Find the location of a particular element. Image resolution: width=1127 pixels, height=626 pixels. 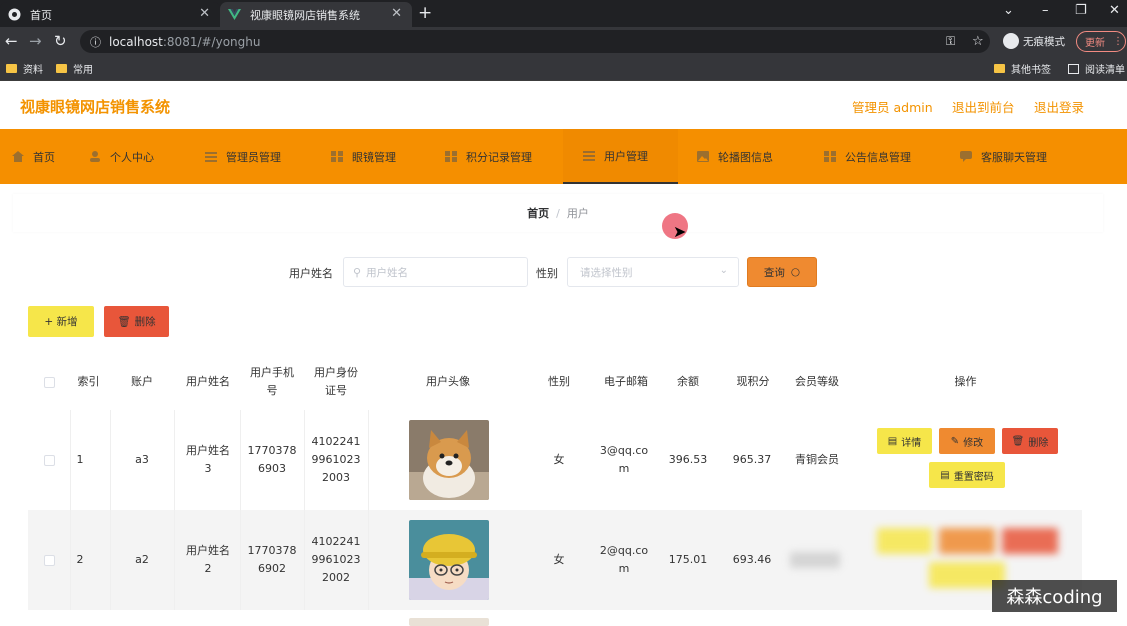

nav-item-chat: 客服聊天管理 is located at coordinates (1015, 156).